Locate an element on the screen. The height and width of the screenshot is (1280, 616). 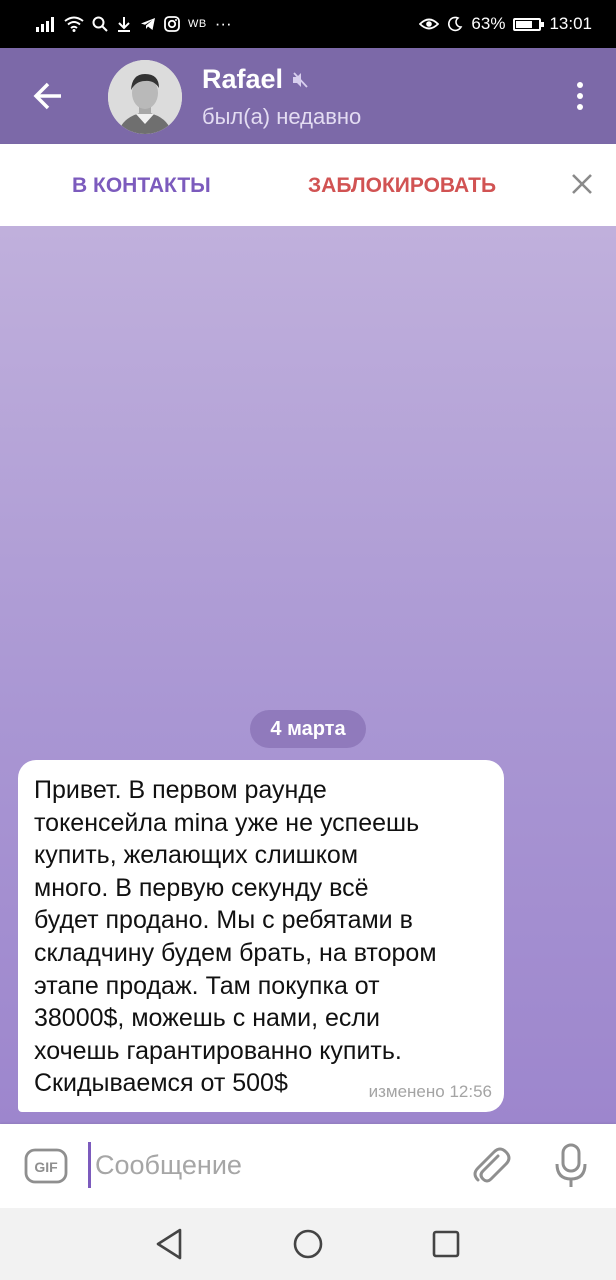
paperclip-icon is located at coordinates (491, 1167).